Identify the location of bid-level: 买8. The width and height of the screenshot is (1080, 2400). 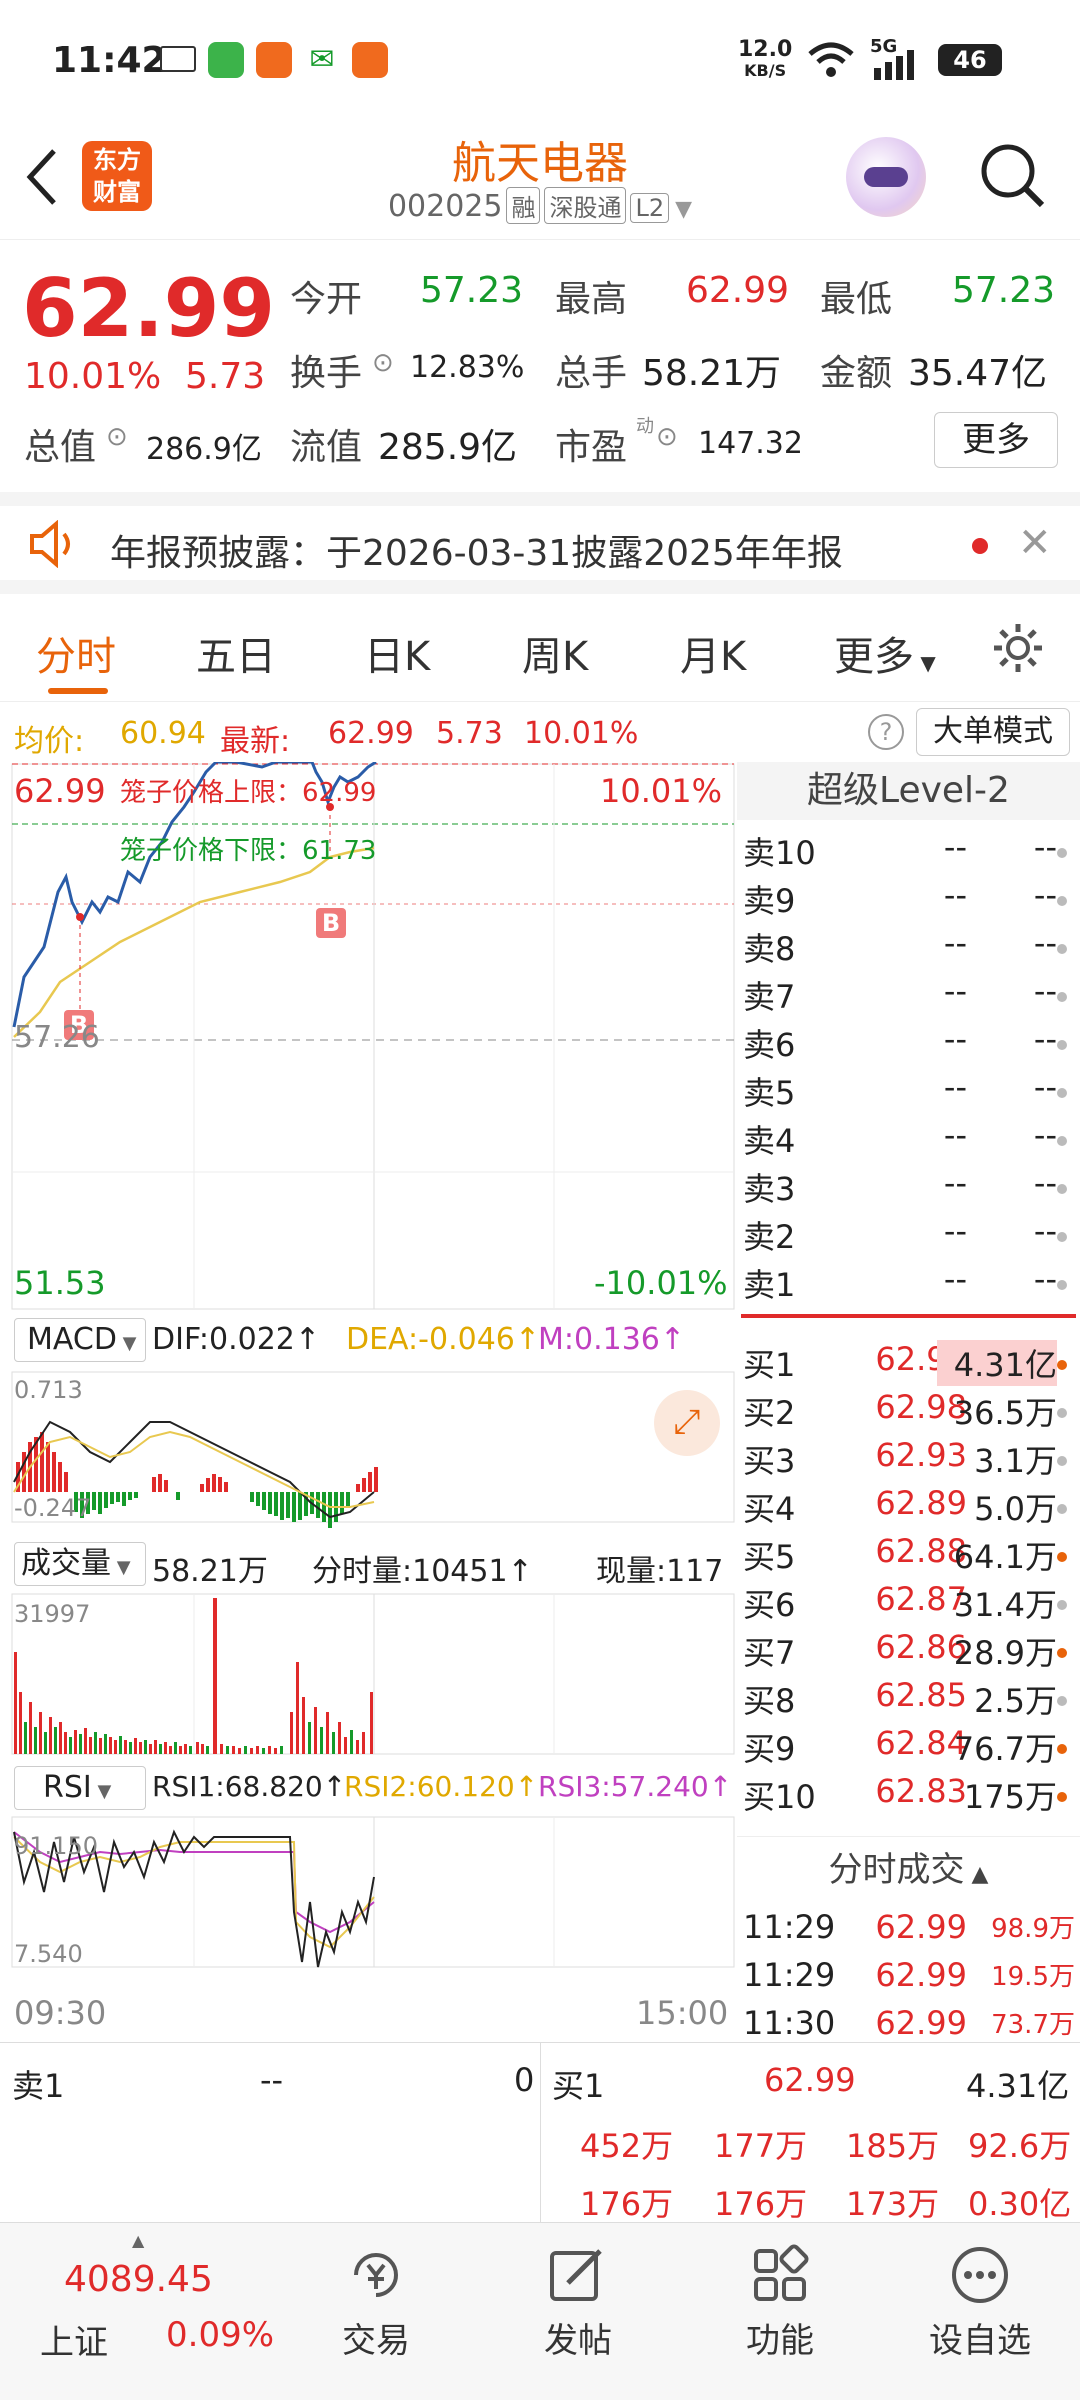
(769, 1701).